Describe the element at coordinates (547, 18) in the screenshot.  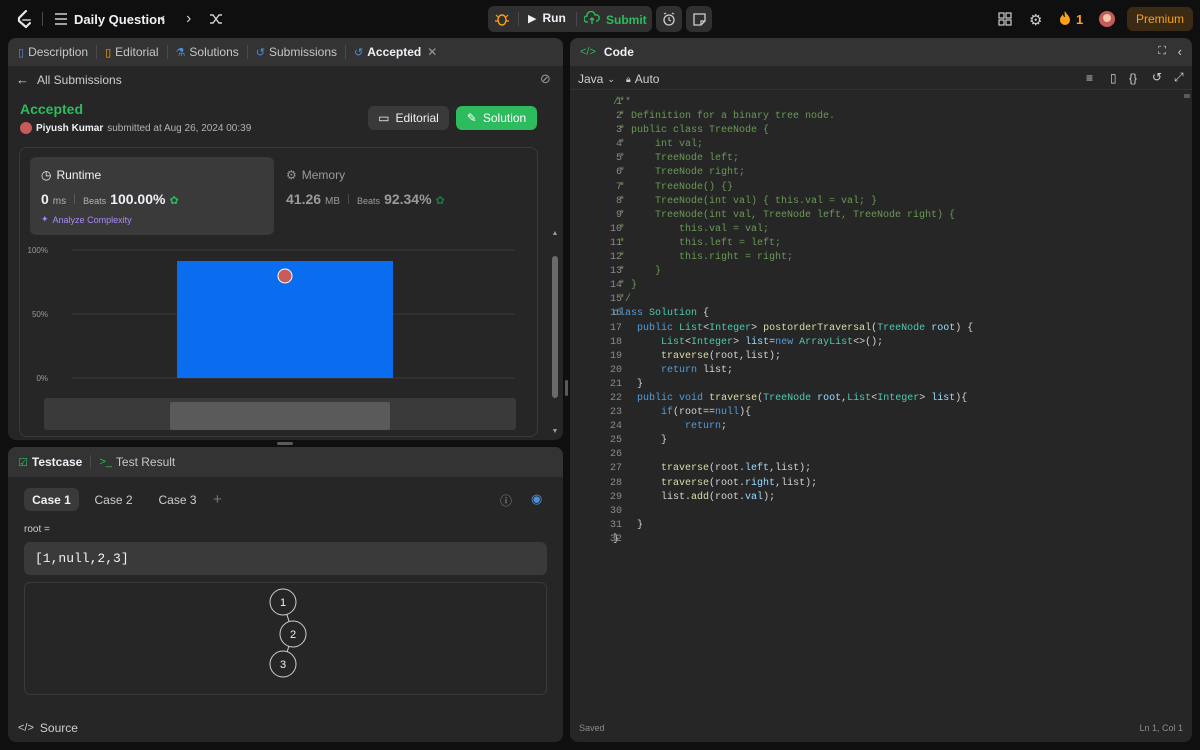
I see `run-button: ▶ Run` at that location.